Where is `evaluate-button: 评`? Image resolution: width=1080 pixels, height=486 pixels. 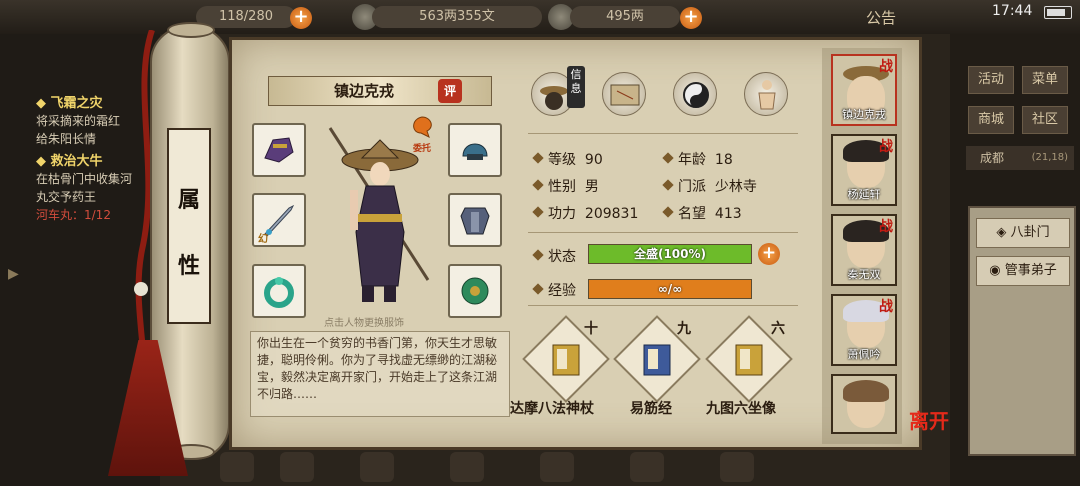
evaluate-button: 评 is located at coordinates (450, 91).